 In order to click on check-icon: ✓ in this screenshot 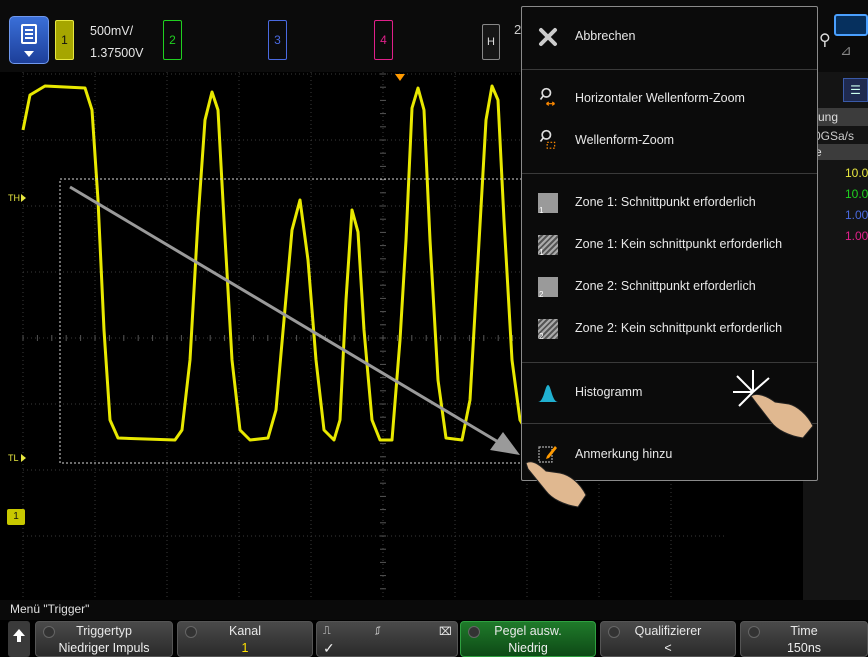, I will do `click(329, 648)`.